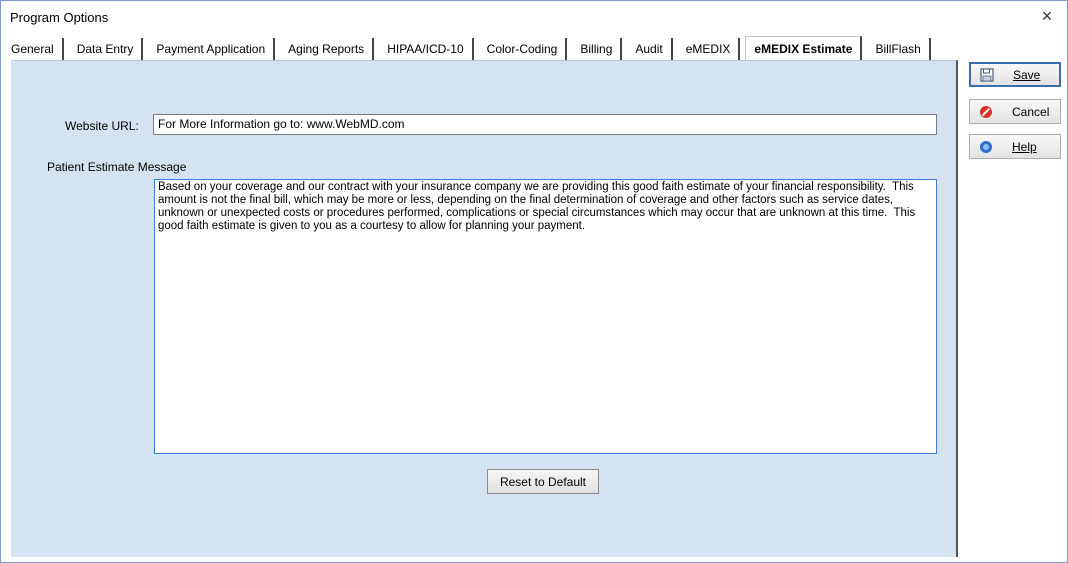  I want to click on cancel-button: Cancel, so click(1015, 111).